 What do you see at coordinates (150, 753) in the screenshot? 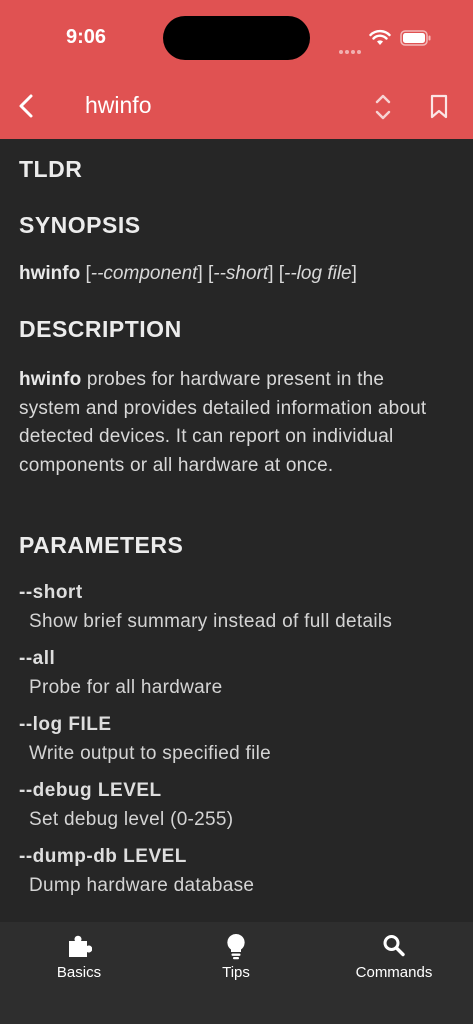
I see `parameter-description: Write output to specified file` at bounding box center [150, 753].